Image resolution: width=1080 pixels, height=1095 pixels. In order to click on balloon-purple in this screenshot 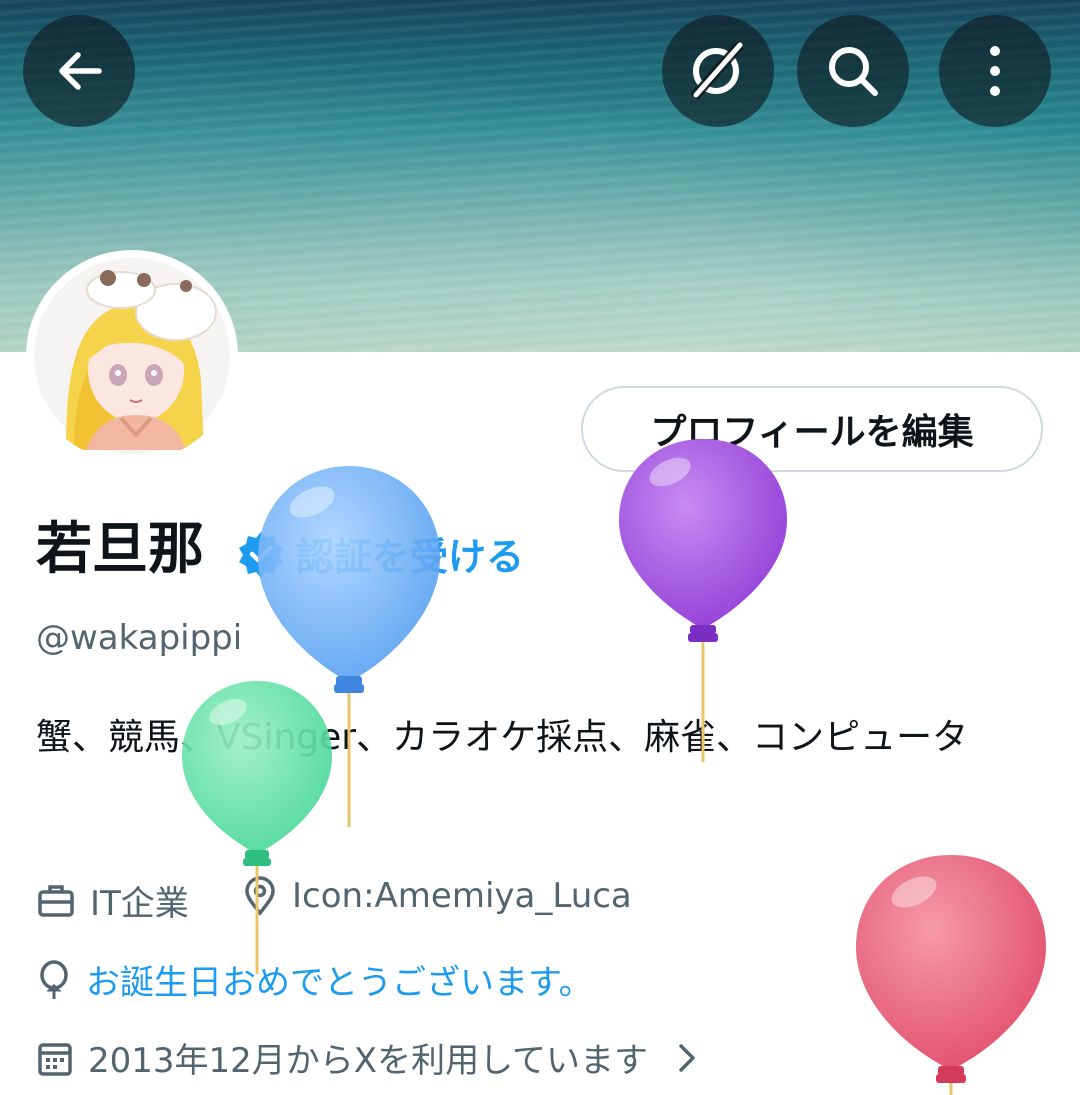, I will do `click(703, 601)`.